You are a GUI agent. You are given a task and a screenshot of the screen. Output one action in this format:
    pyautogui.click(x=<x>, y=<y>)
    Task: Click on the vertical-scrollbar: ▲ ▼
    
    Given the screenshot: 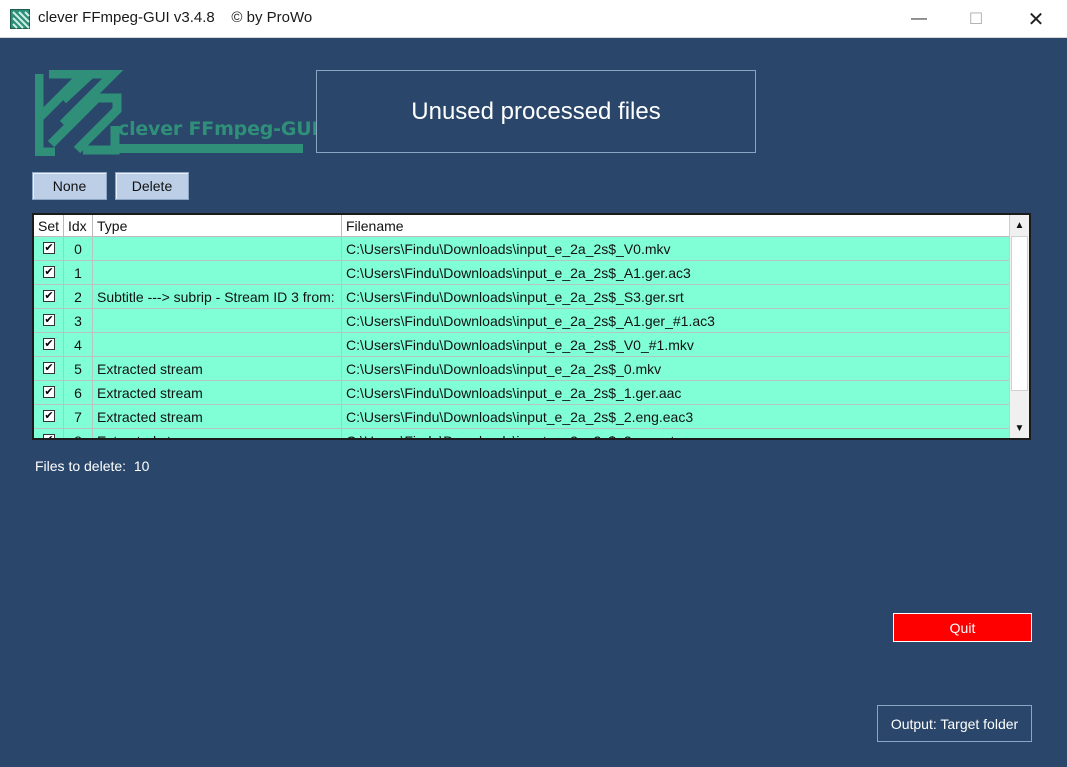 What is the action you would take?
    pyautogui.click(x=1019, y=326)
    